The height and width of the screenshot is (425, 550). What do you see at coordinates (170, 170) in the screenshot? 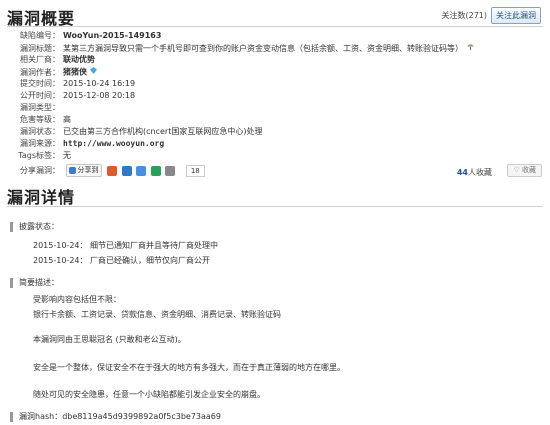
I see `more-share-icon` at bounding box center [170, 170].